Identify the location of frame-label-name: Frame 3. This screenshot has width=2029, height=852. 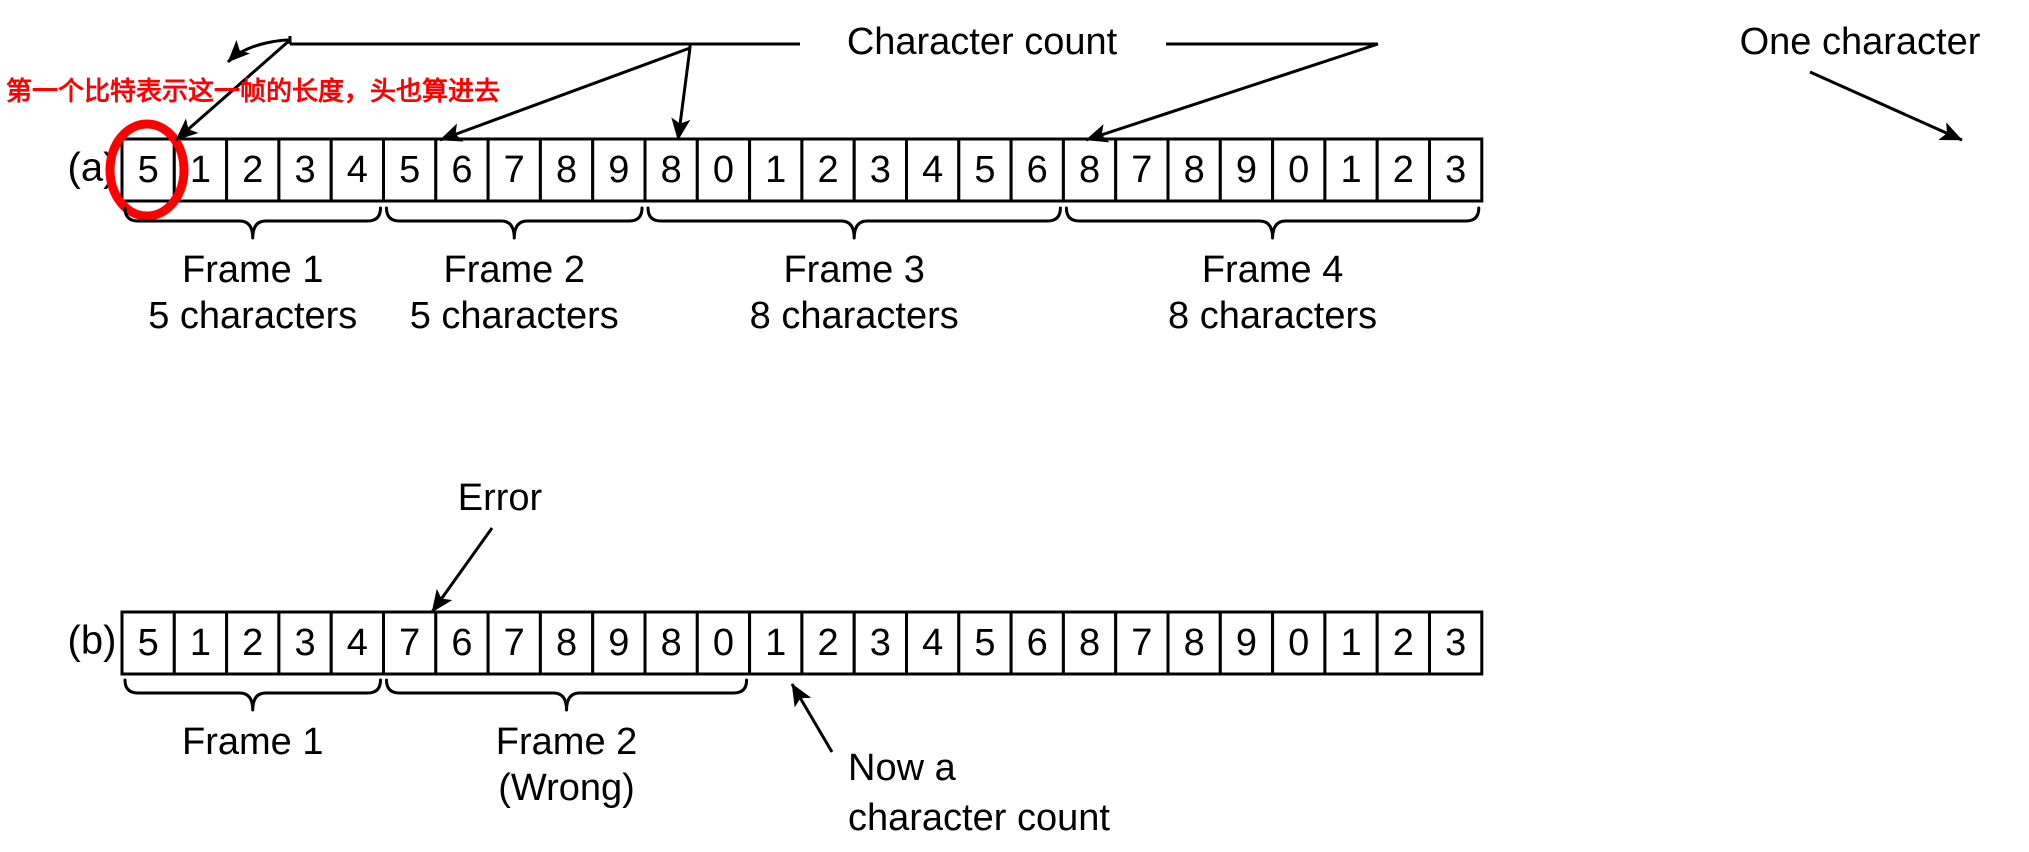
(853, 270).